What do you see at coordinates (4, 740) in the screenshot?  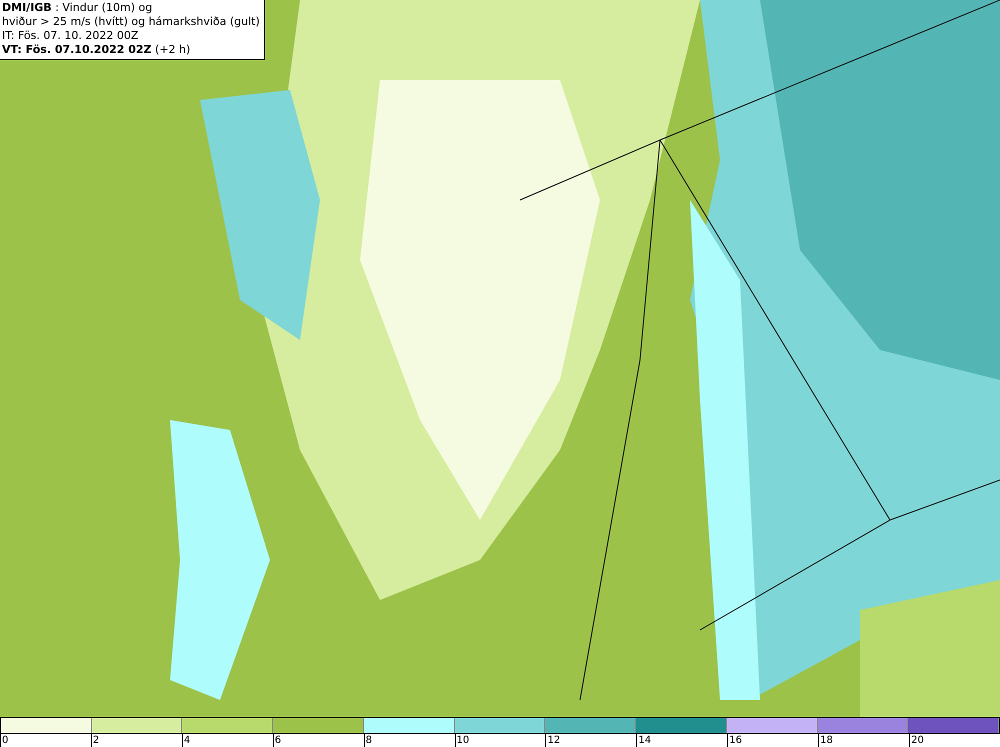 I see `legend-tick-label: 0` at bounding box center [4, 740].